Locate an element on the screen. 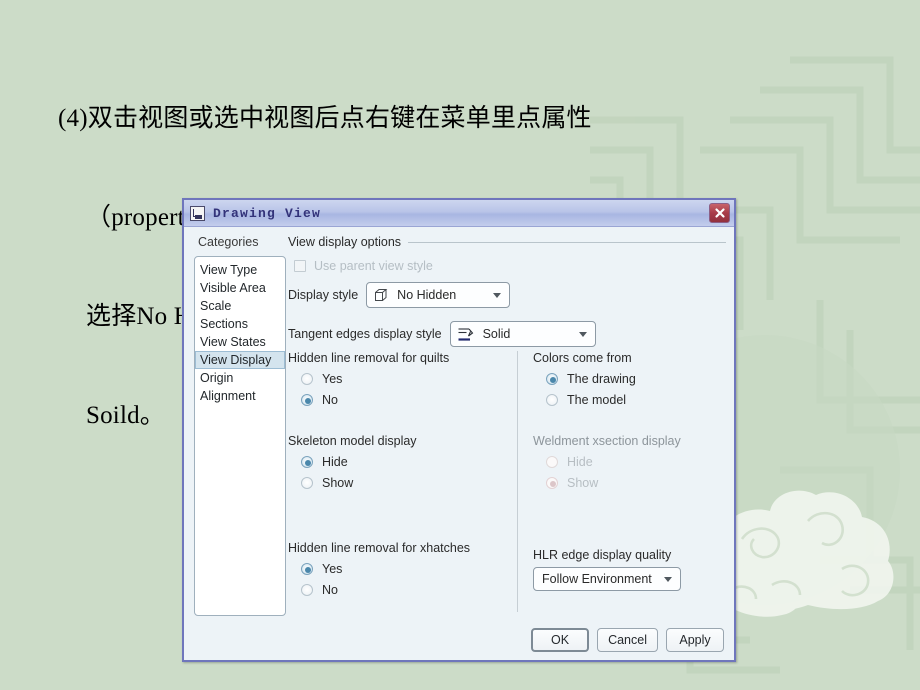  category-item-scale: Scale is located at coordinates (240, 306).